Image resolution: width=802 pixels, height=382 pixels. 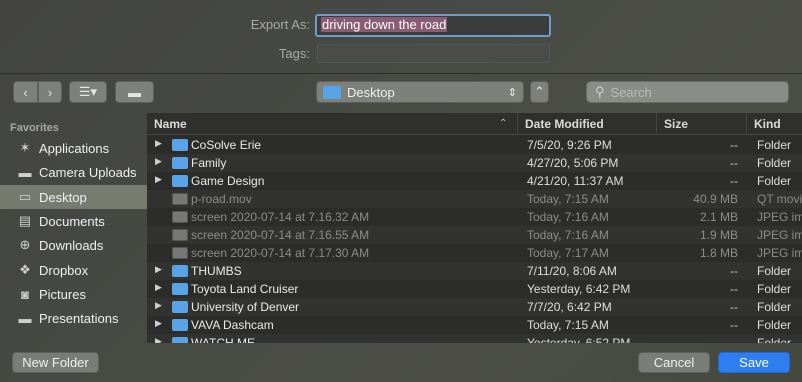 I want to click on tags-input, so click(x=433, y=53).